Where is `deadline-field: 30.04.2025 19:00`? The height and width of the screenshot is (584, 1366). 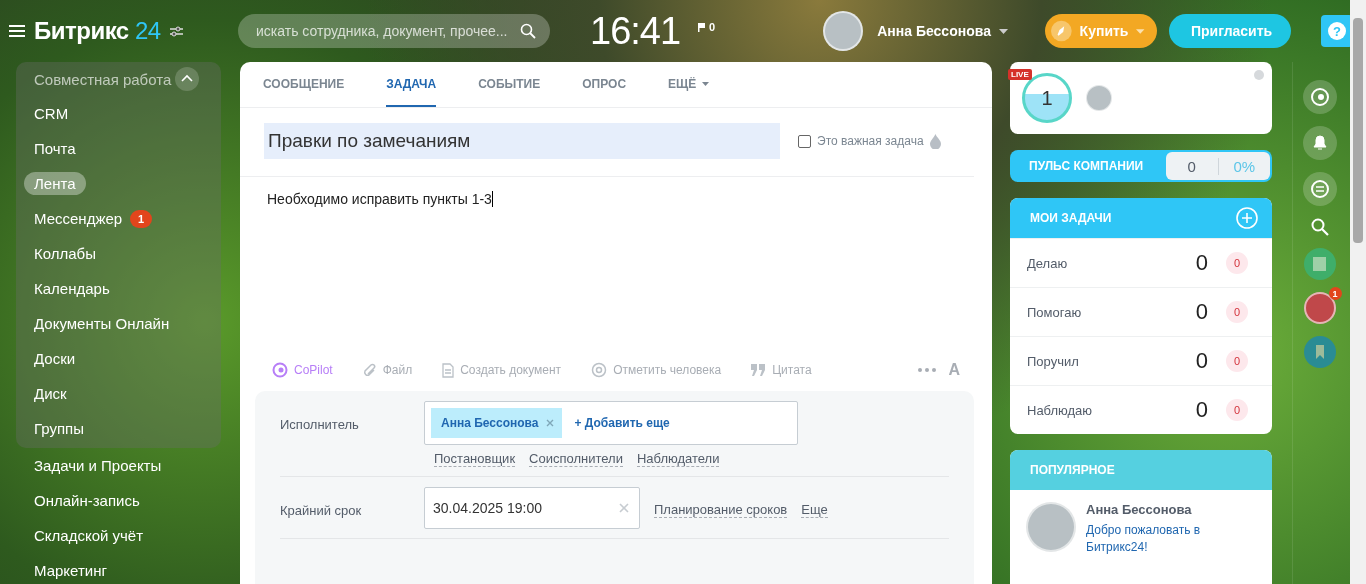 deadline-field: 30.04.2025 19:00 is located at coordinates (532, 508).